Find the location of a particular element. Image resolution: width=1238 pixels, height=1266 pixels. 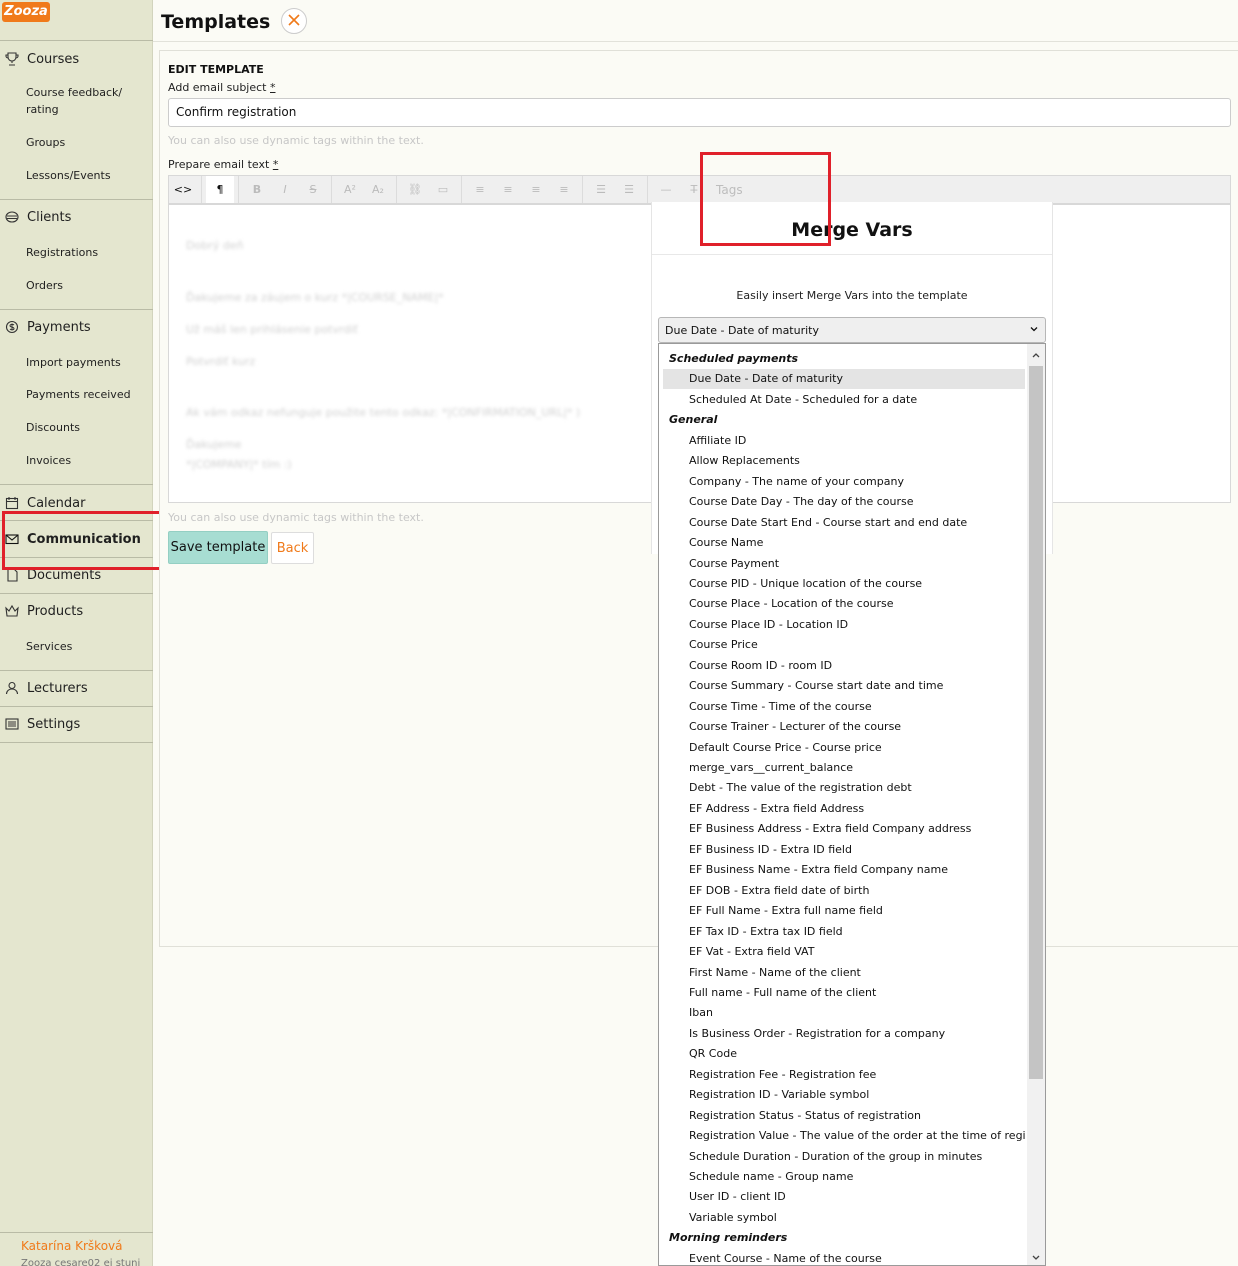

align-center-button: ≡ is located at coordinates (508, 189).